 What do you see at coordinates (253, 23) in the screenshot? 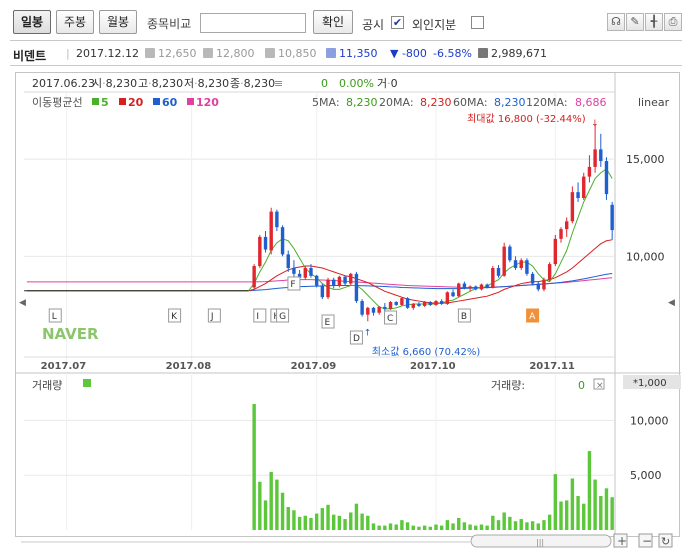
I see `compare-input` at bounding box center [253, 23].